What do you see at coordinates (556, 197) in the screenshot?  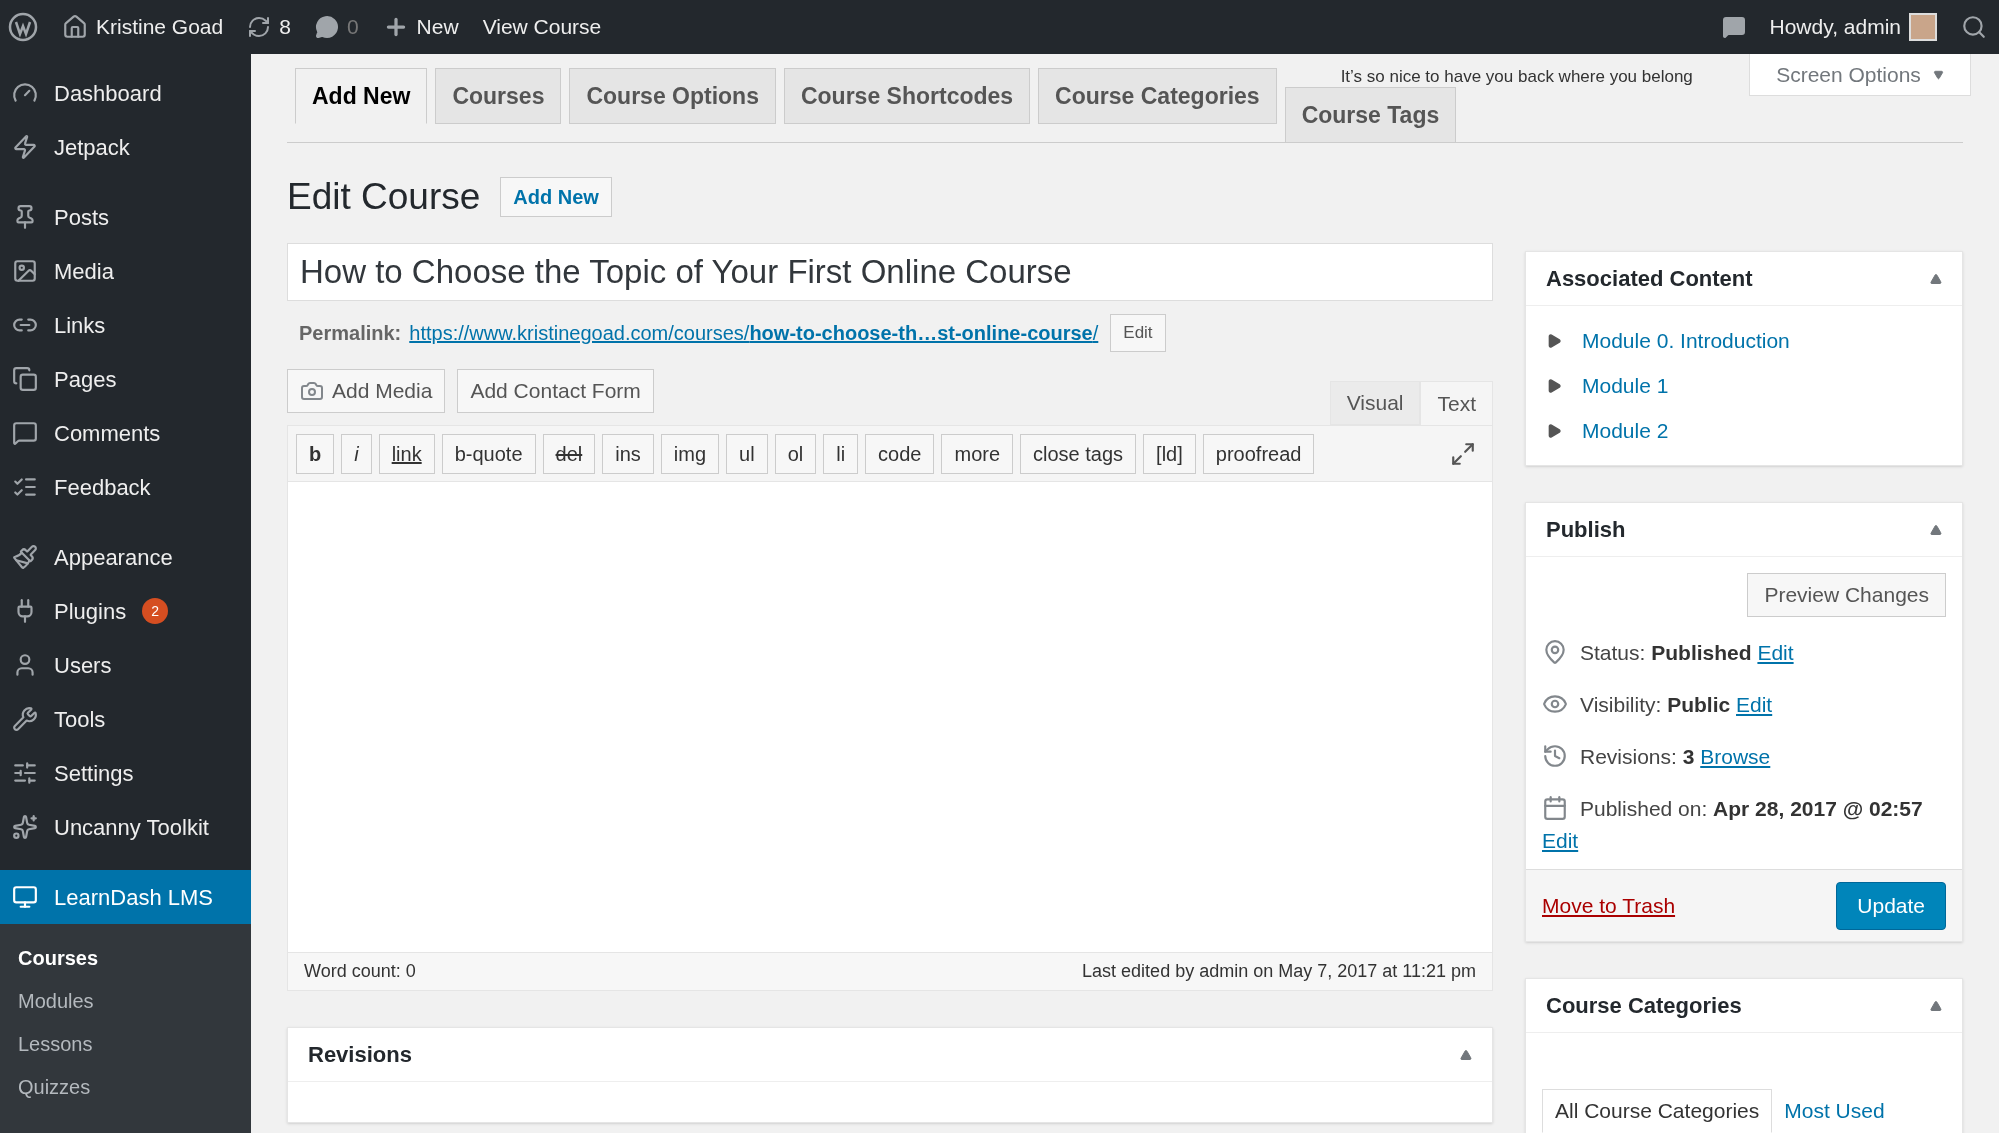 I see `add-new-button: Add New` at bounding box center [556, 197].